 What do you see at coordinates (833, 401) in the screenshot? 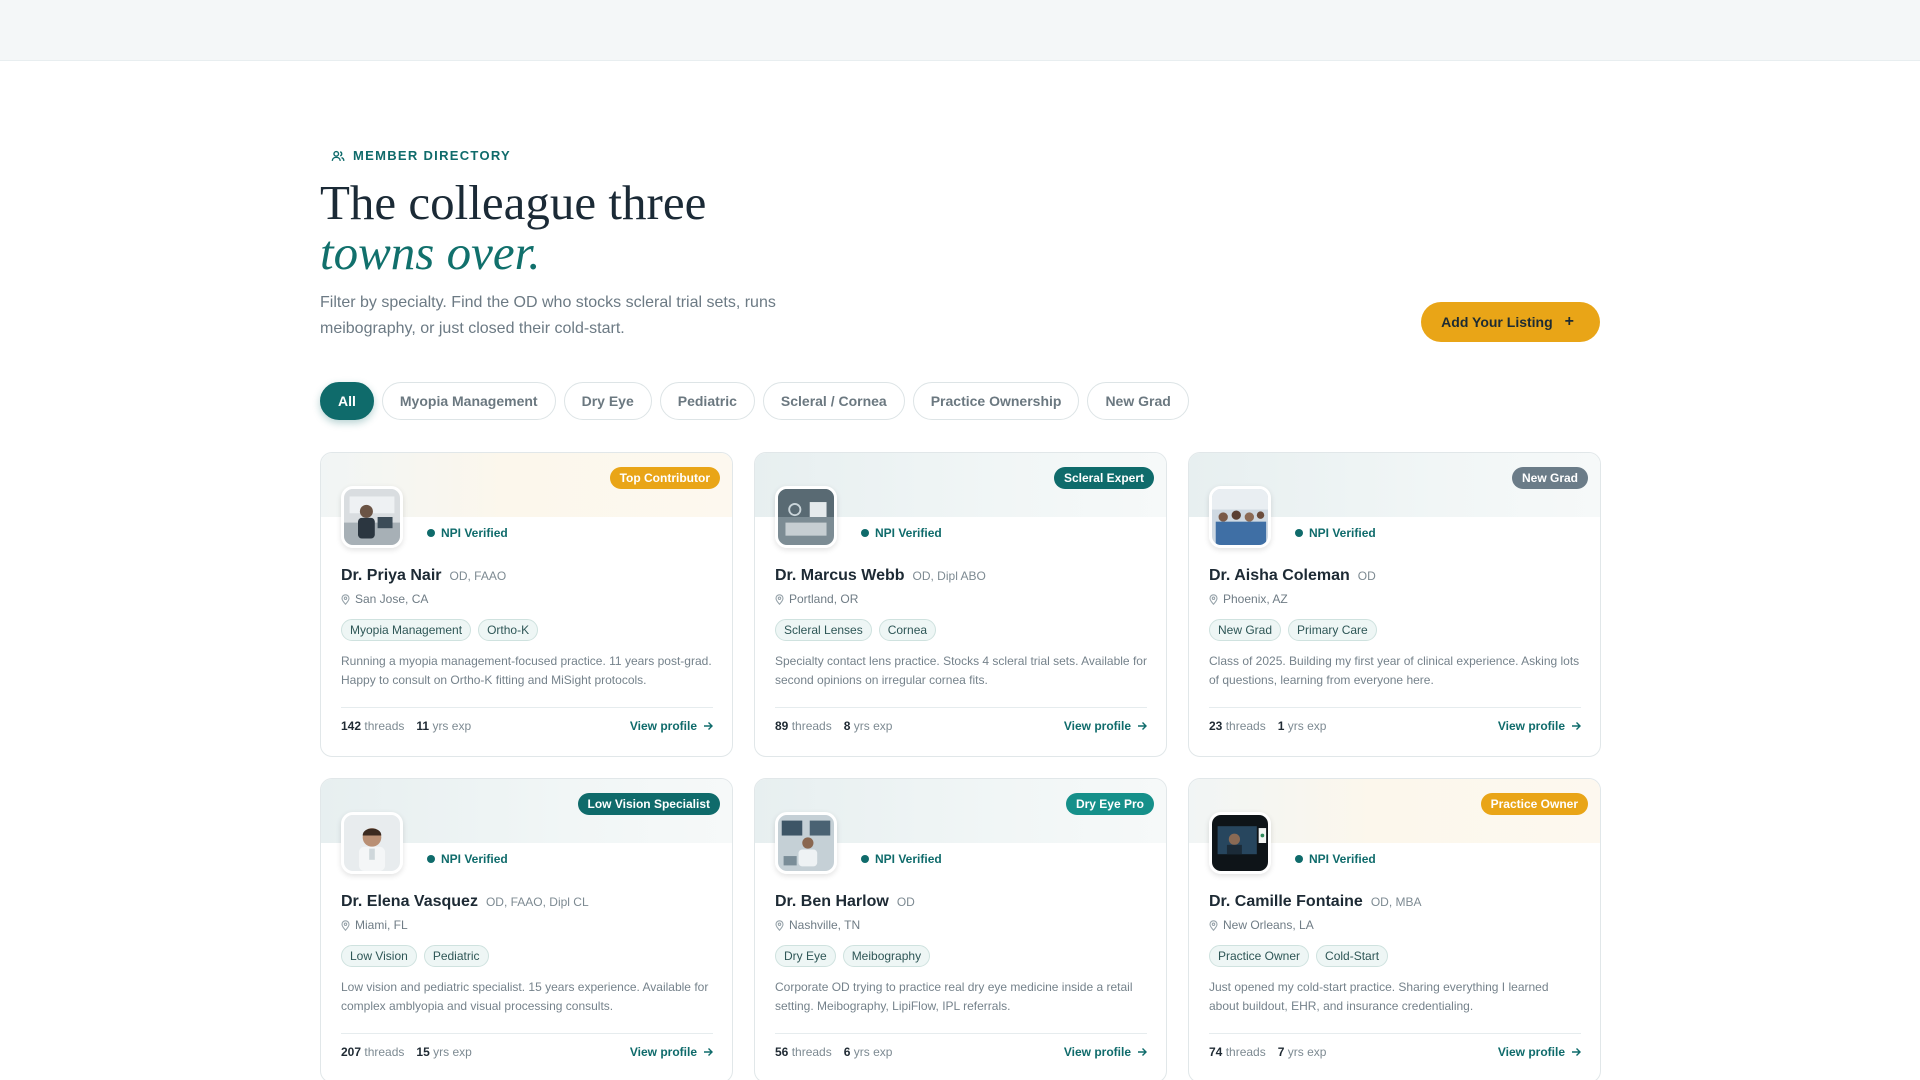
I see `filter-chip: Scleral / Cornea` at bounding box center [833, 401].